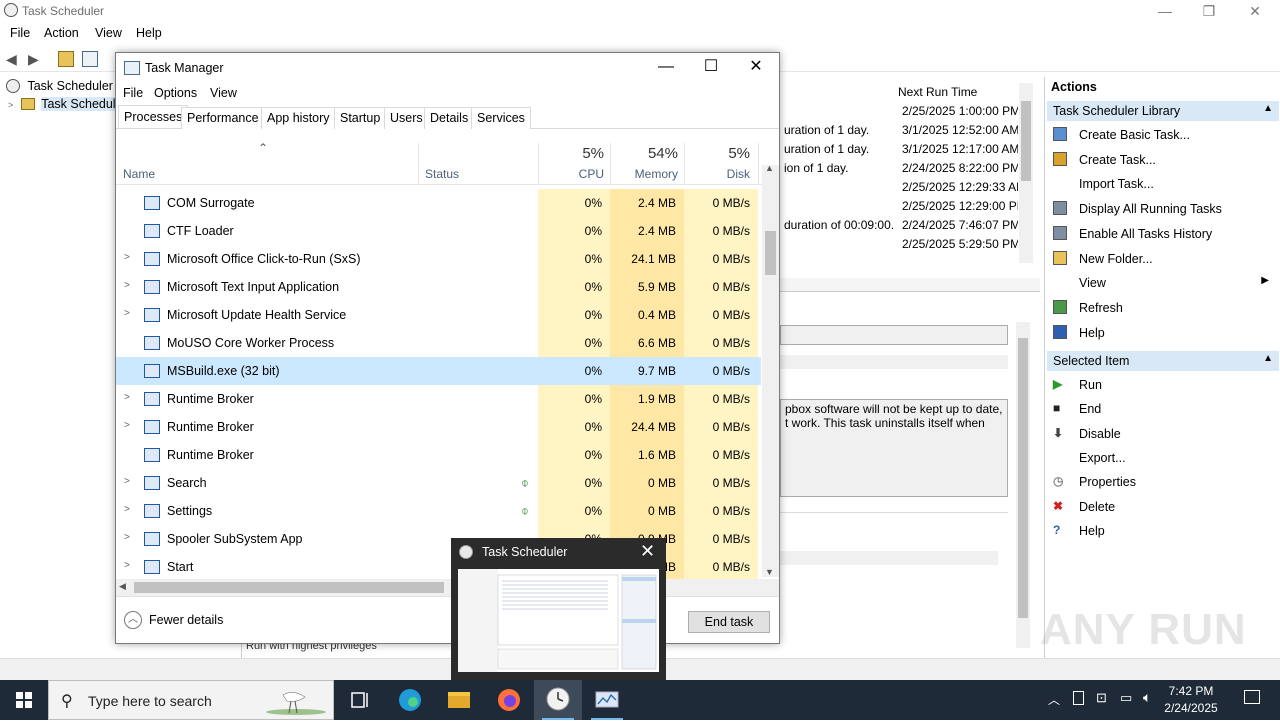 The width and height of the screenshot is (1280, 723). What do you see at coordinates (459, 700) in the screenshot?
I see `taskbar-file-explorer` at bounding box center [459, 700].